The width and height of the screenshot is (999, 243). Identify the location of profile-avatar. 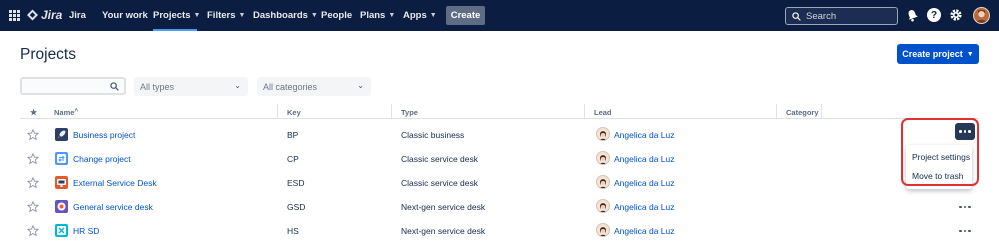
(981, 15).